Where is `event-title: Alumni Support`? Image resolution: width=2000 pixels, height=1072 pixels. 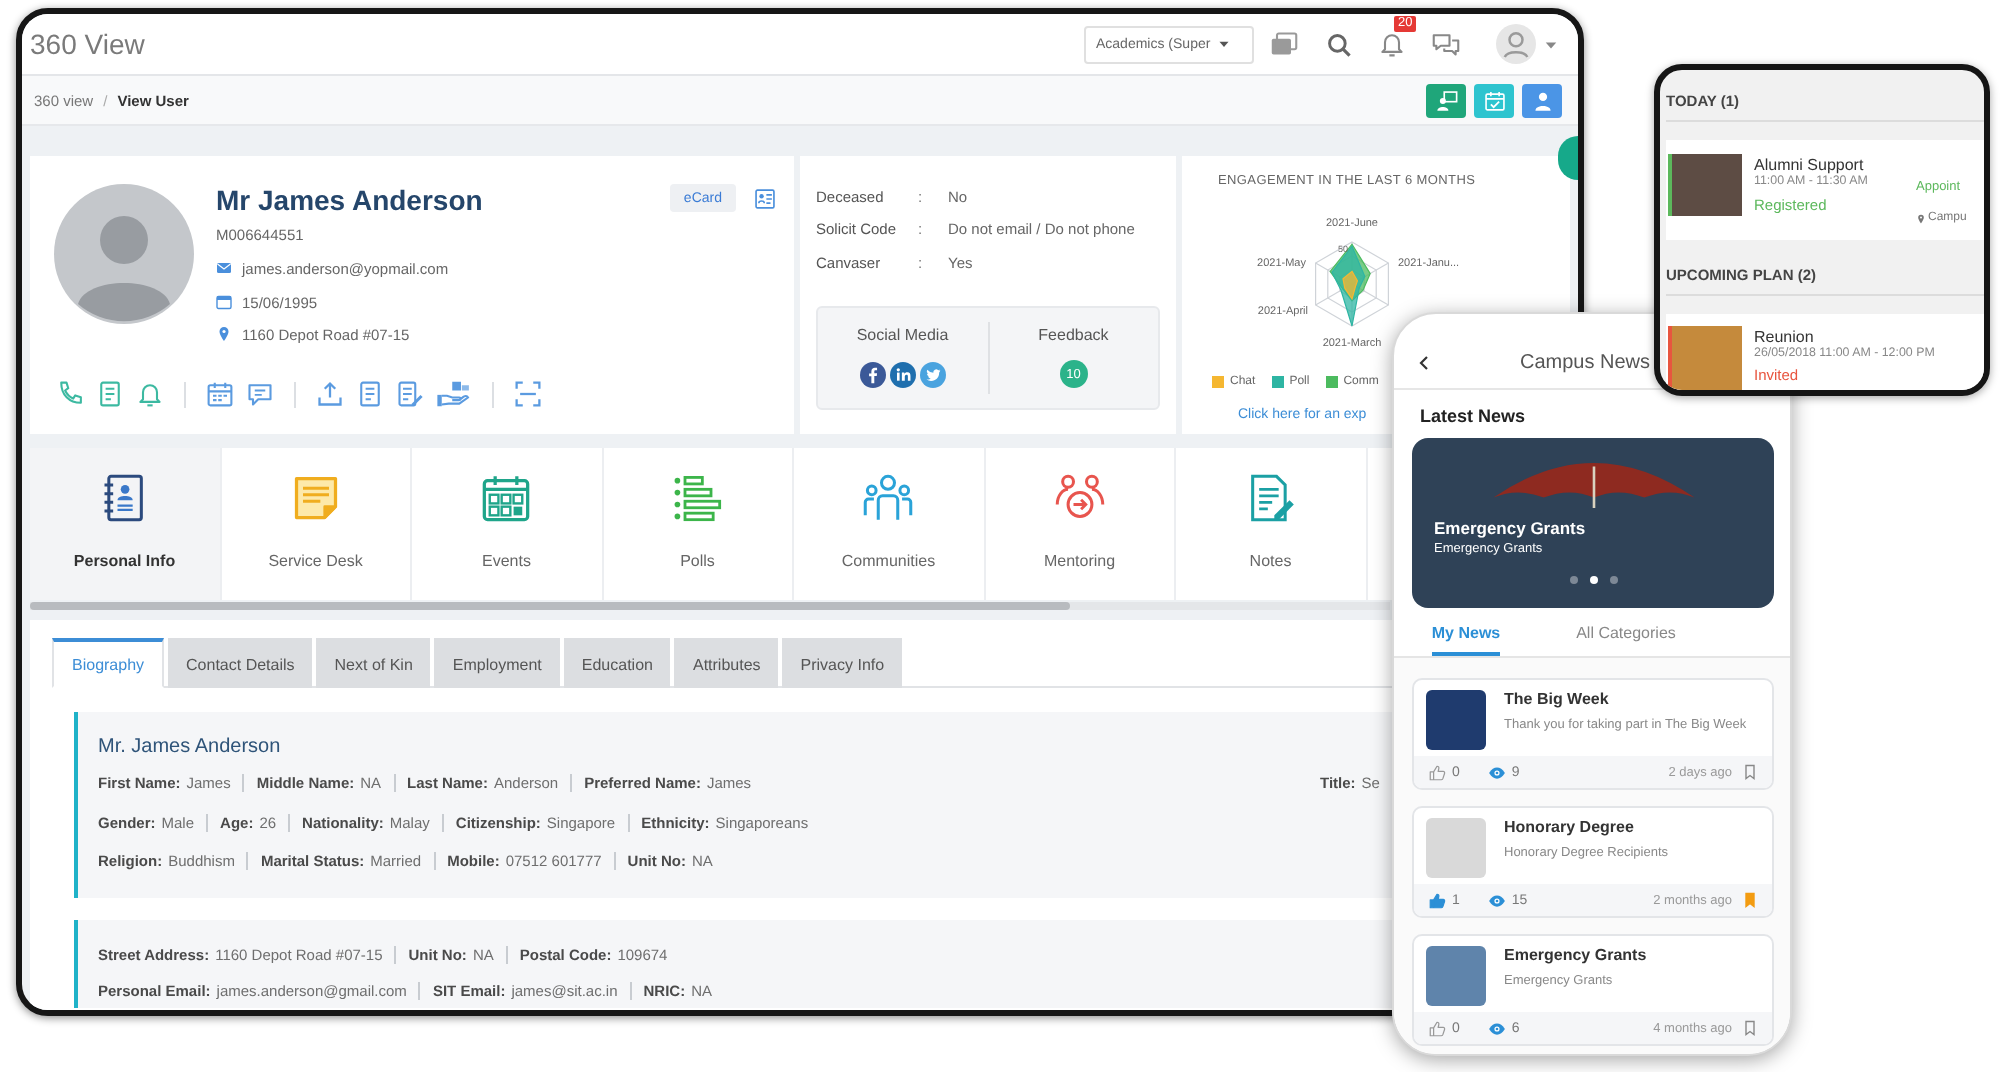
event-title: Alumni Support is located at coordinates (1809, 165).